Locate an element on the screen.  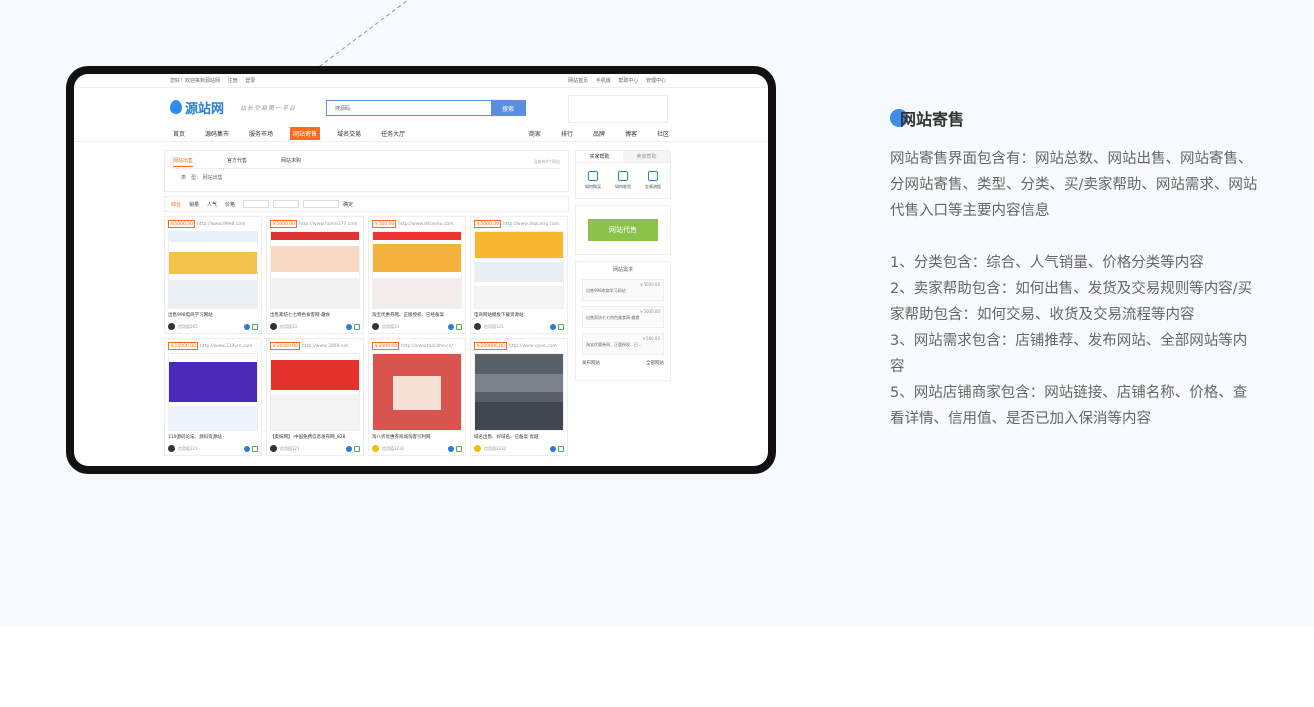
card-title: 域名出售、好域名、已备案 优越 is located at coordinates (519, 437).